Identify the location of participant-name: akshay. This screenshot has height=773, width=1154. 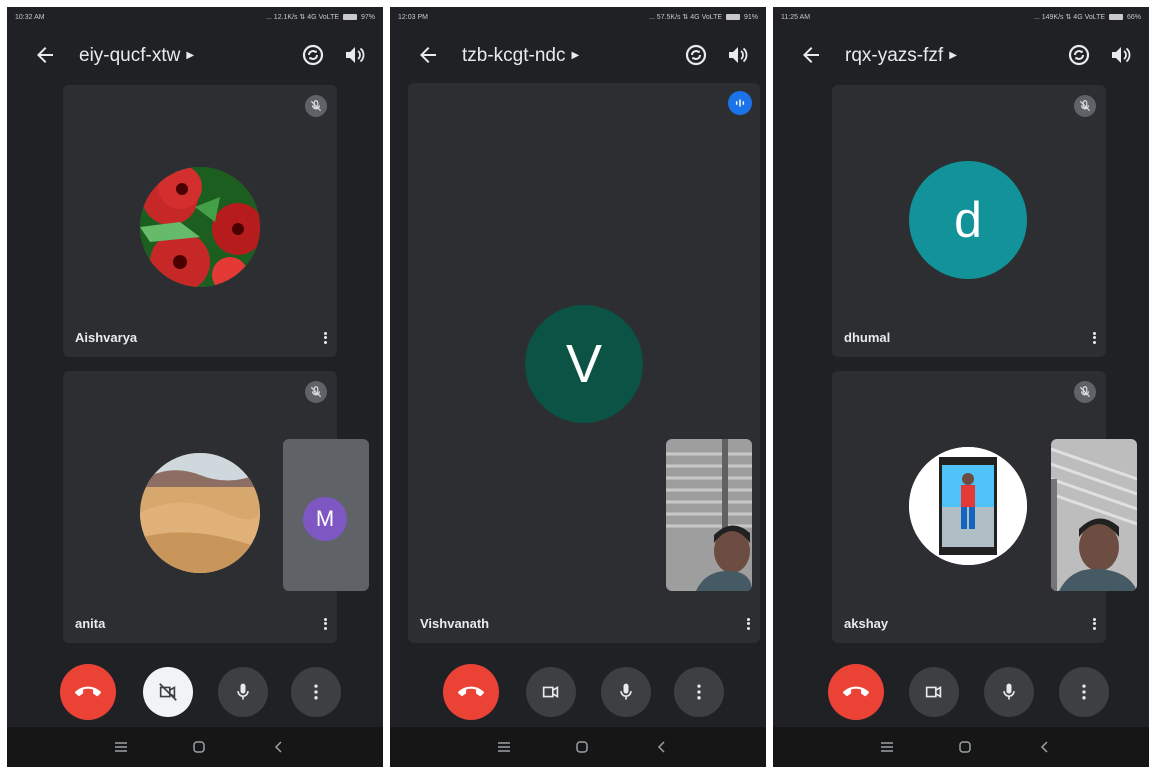
(866, 623).